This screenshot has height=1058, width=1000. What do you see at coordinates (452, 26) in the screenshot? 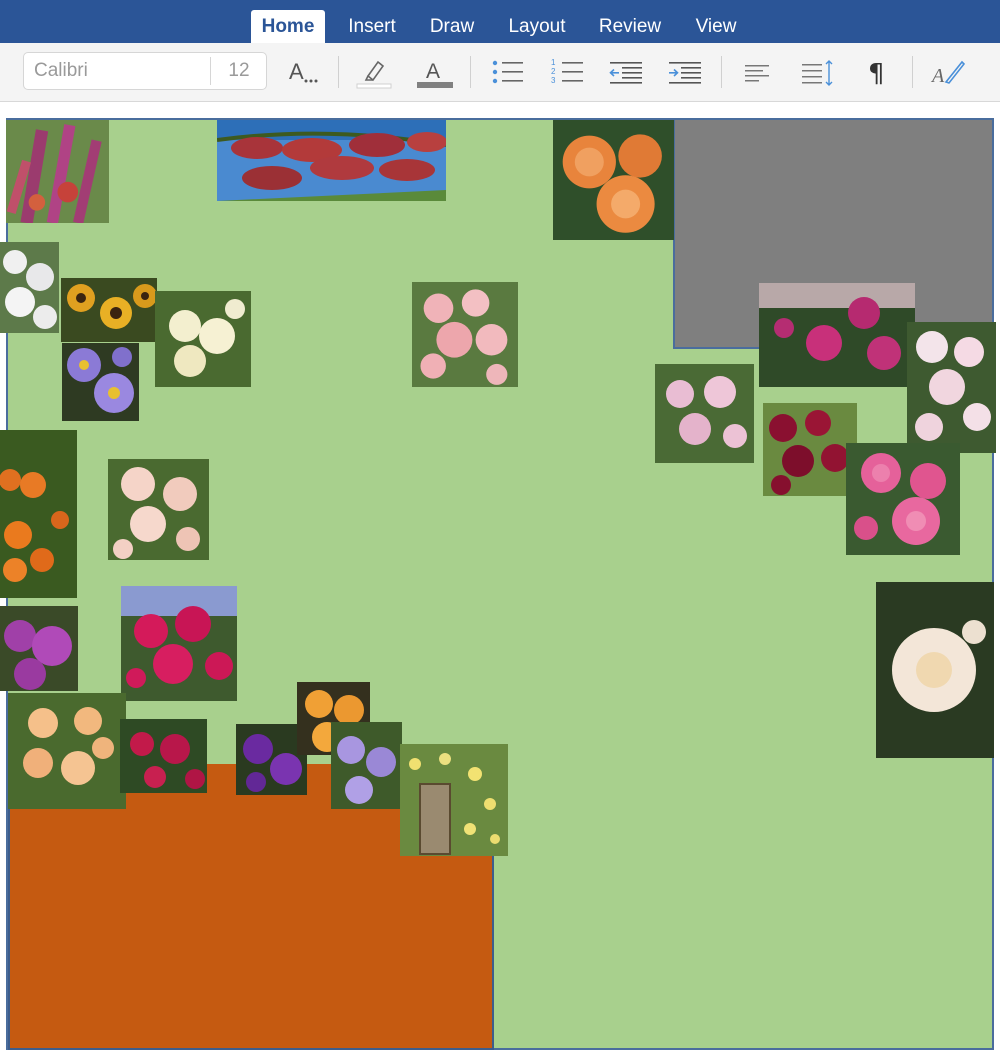
I see `tab-draw: Draw` at bounding box center [452, 26].